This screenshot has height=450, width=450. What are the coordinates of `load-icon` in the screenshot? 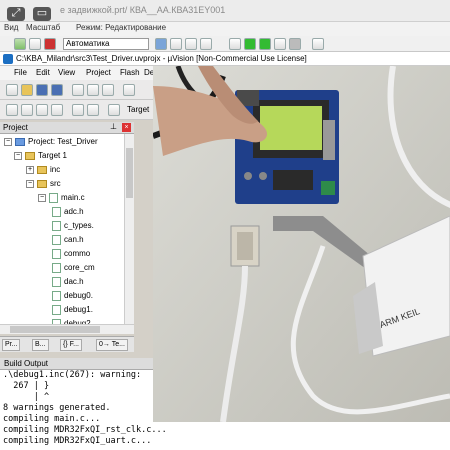 It's located at (114, 109).